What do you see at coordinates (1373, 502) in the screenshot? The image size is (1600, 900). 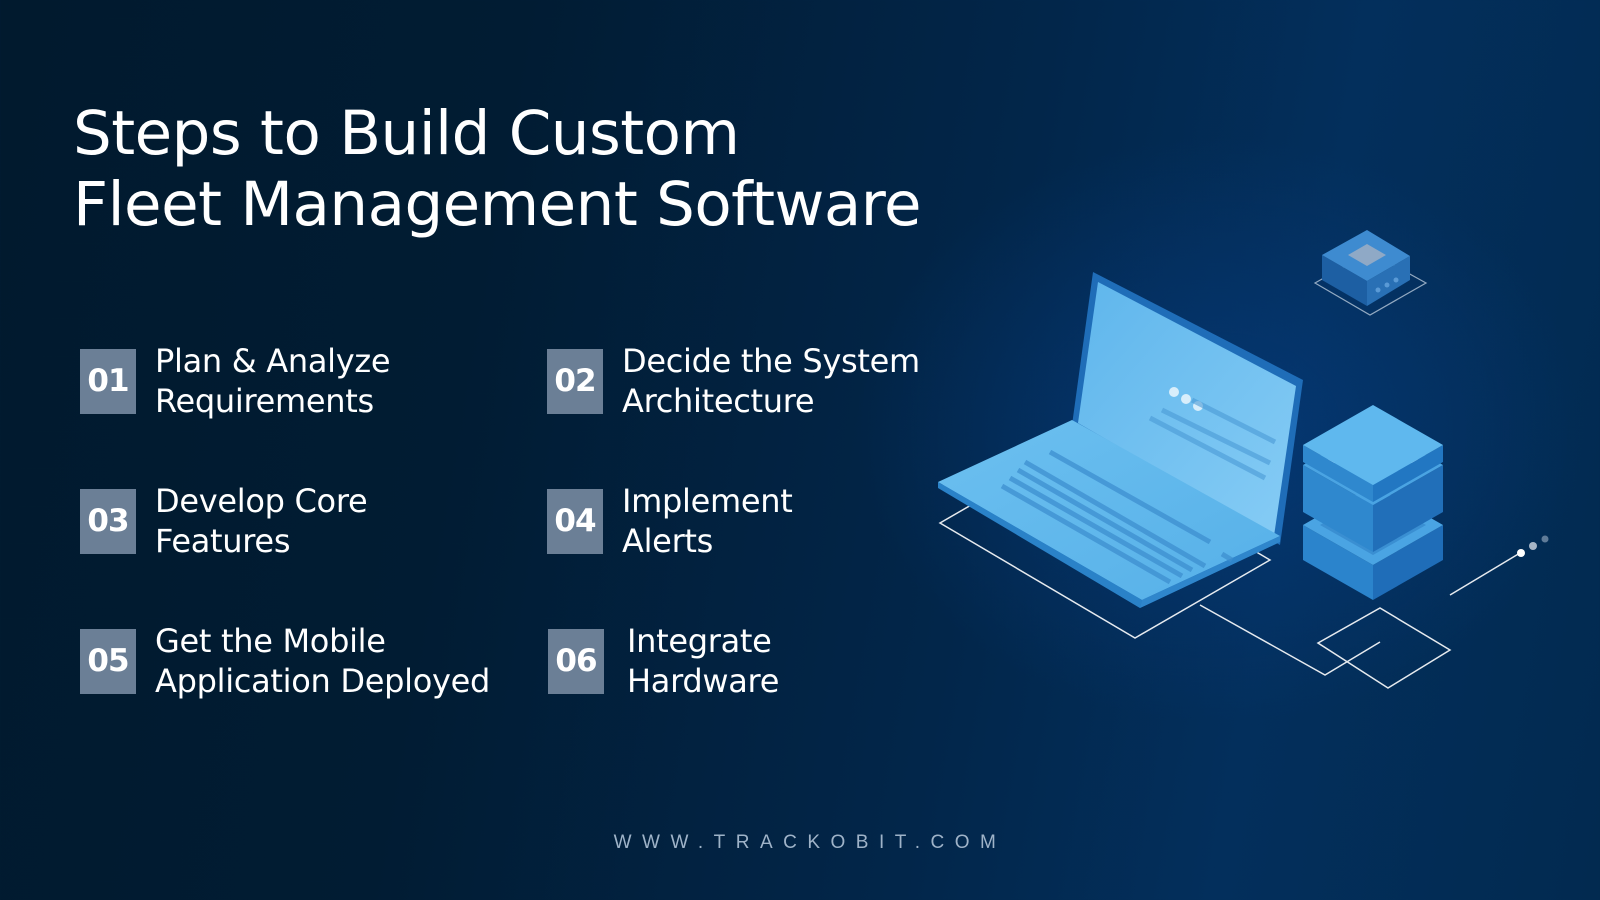 I see `server-stack-icon` at bounding box center [1373, 502].